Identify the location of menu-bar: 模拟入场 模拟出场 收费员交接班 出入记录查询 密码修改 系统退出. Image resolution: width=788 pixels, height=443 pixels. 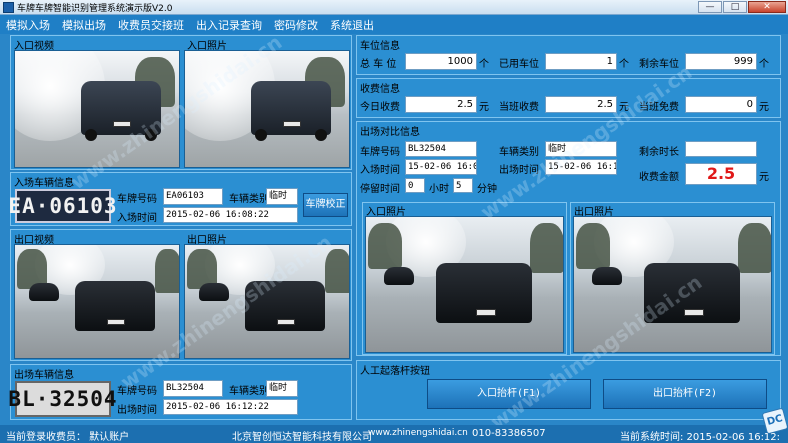
(394, 24).